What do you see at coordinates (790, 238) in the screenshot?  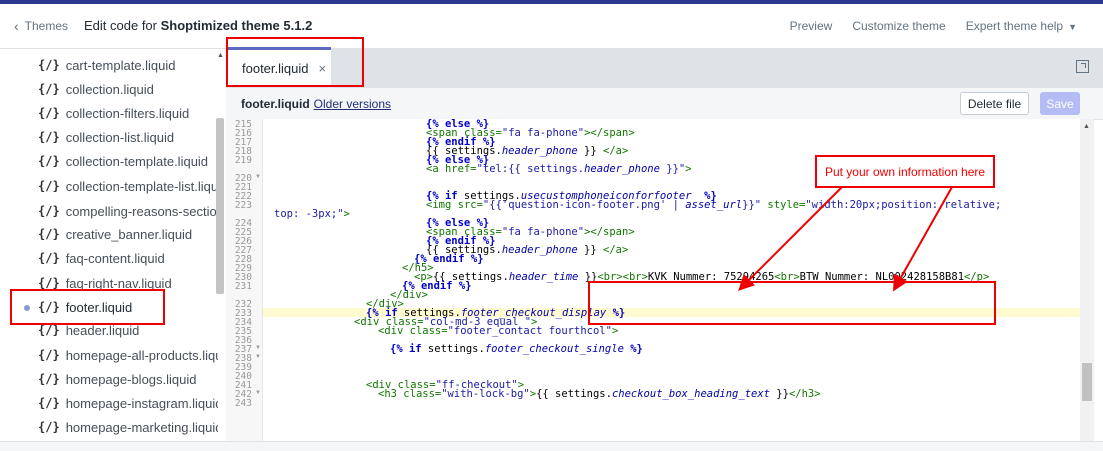 I see `arrow-left` at bounding box center [790, 238].